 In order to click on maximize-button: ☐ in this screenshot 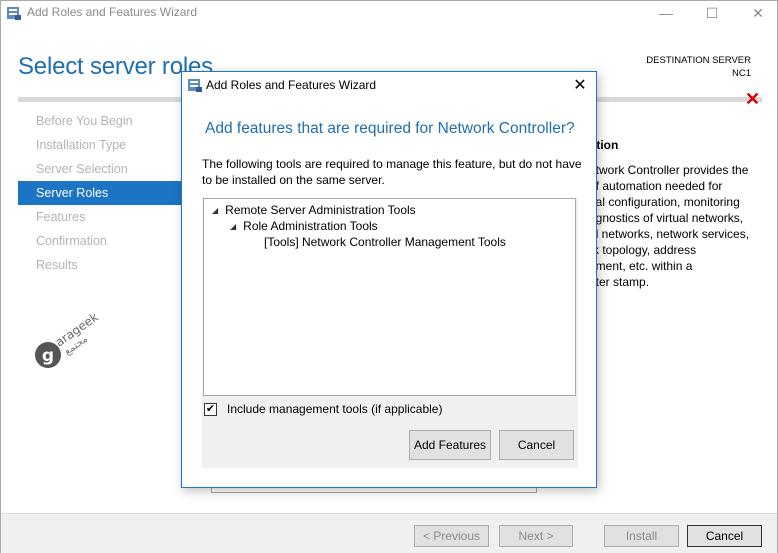, I will do `click(712, 13)`.